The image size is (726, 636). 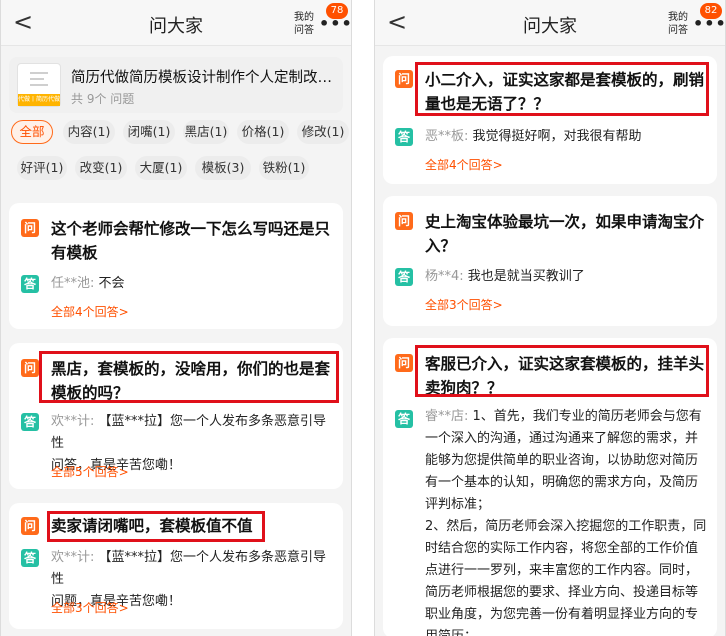 I want to click on answer-user: 睿**店:, so click(x=447, y=416).